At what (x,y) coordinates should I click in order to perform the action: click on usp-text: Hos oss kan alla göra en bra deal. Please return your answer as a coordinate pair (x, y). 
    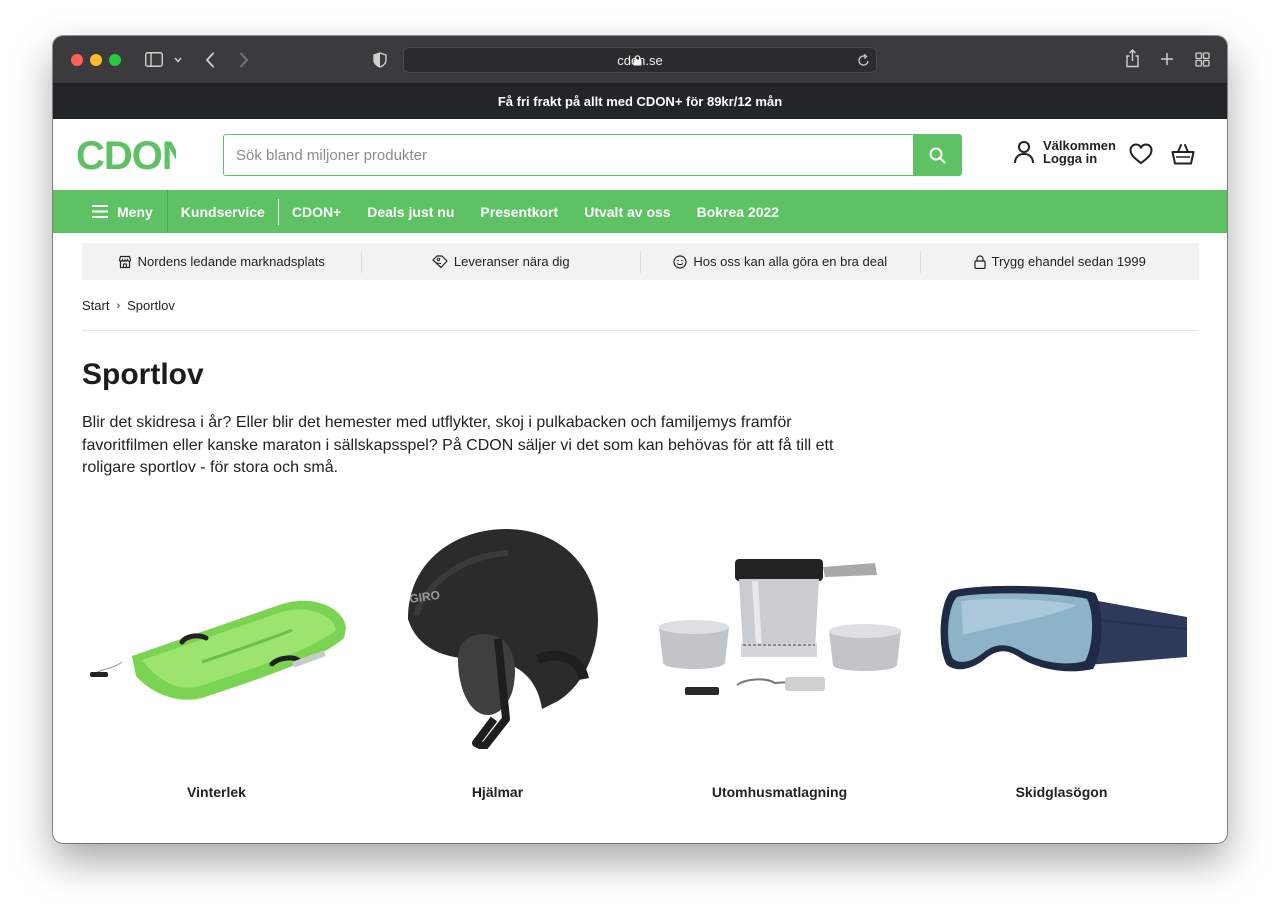
    Looking at the image, I should click on (790, 261).